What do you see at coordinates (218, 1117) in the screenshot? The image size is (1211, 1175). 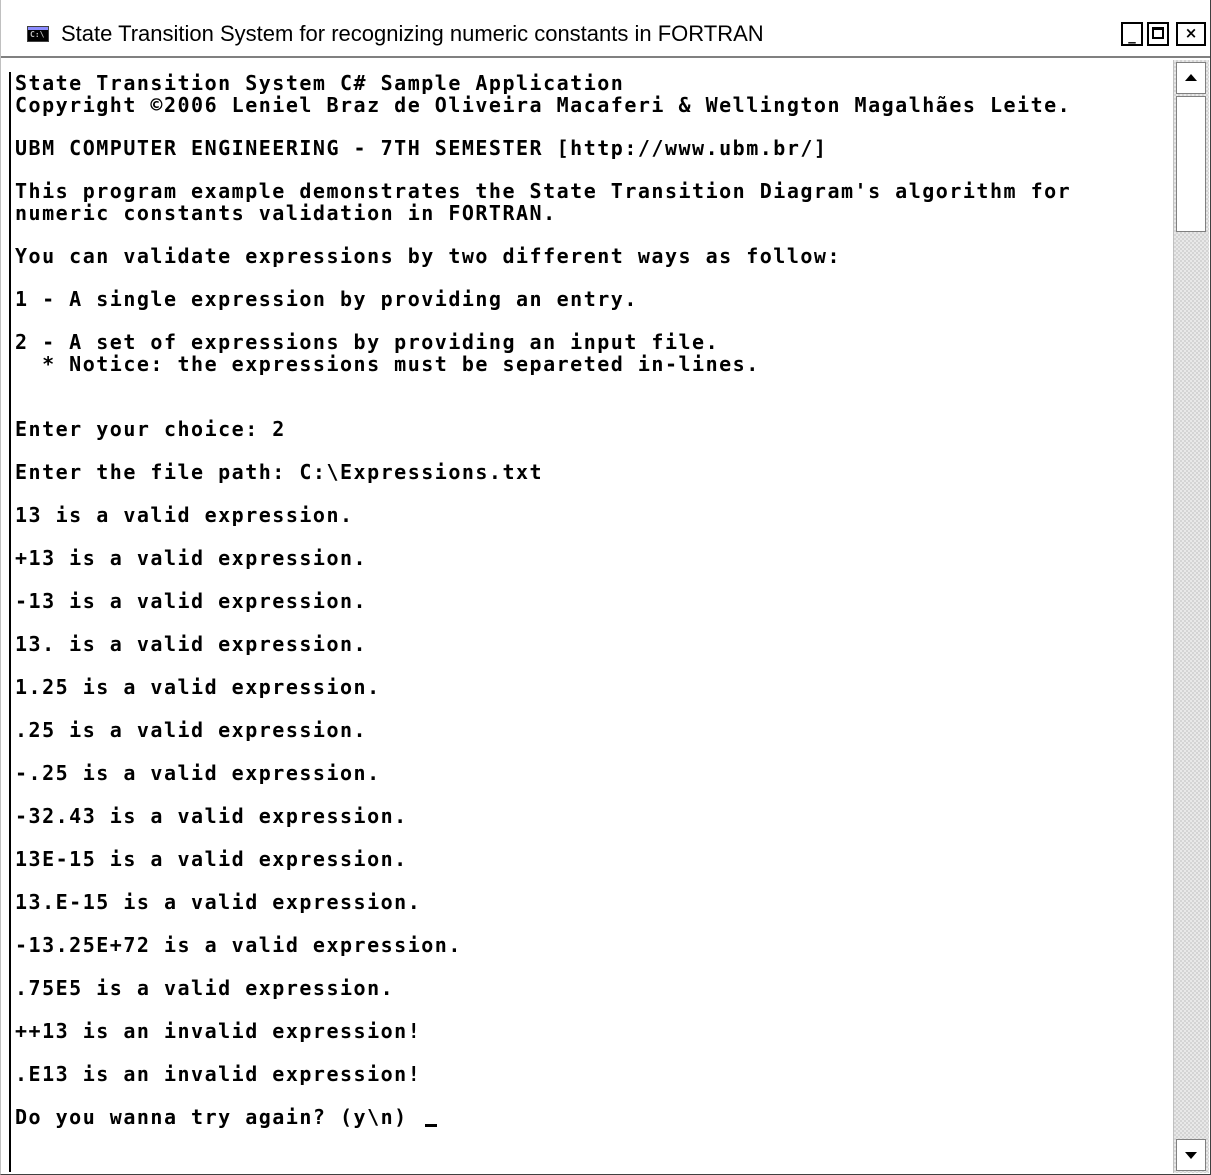 I see `prompt-text: Do you wanna try again? (y\n)` at bounding box center [218, 1117].